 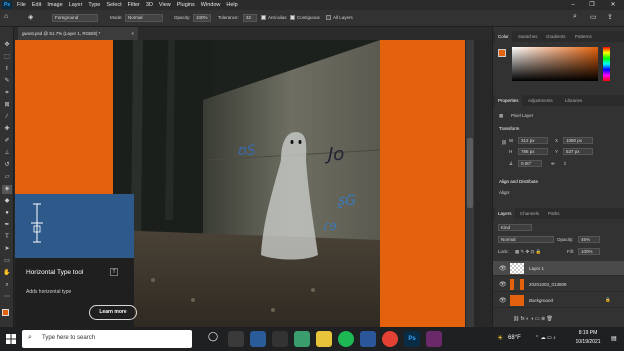 I want to click on antialias-checkbox, so click(x=263, y=17).